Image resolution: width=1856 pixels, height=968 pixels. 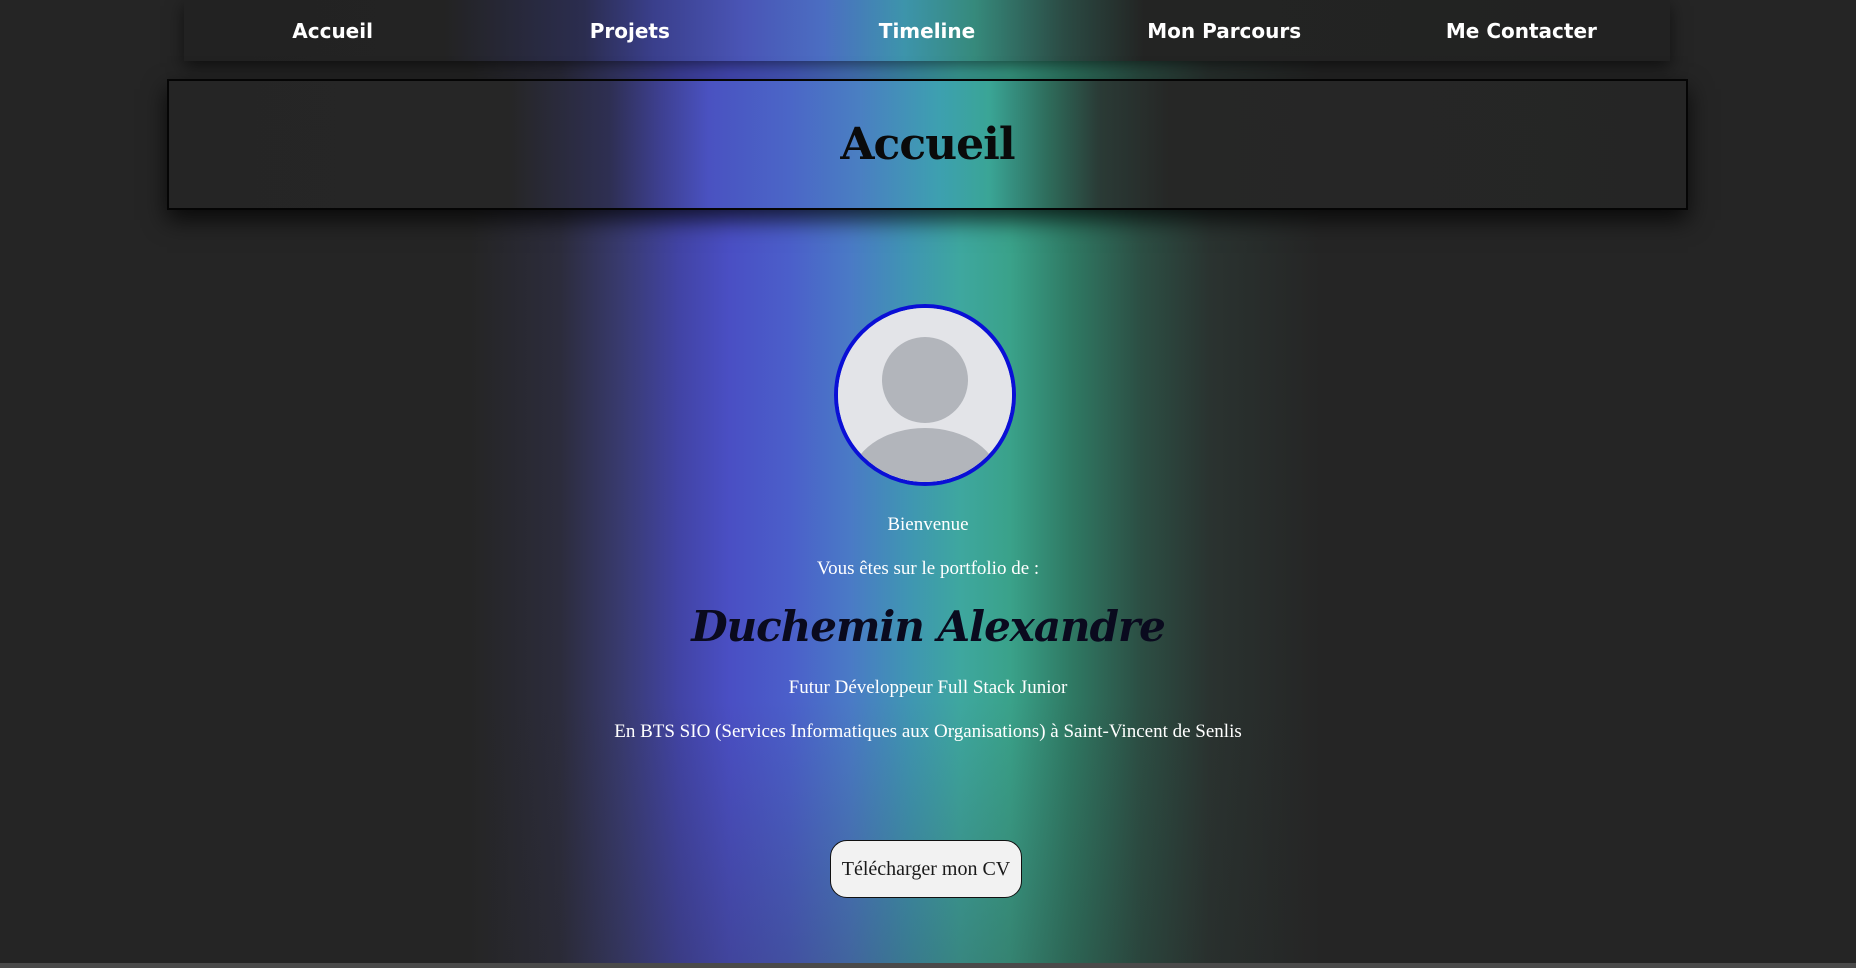 I want to click on welcome-text: Bienvenue, so click(x=928, y=524).